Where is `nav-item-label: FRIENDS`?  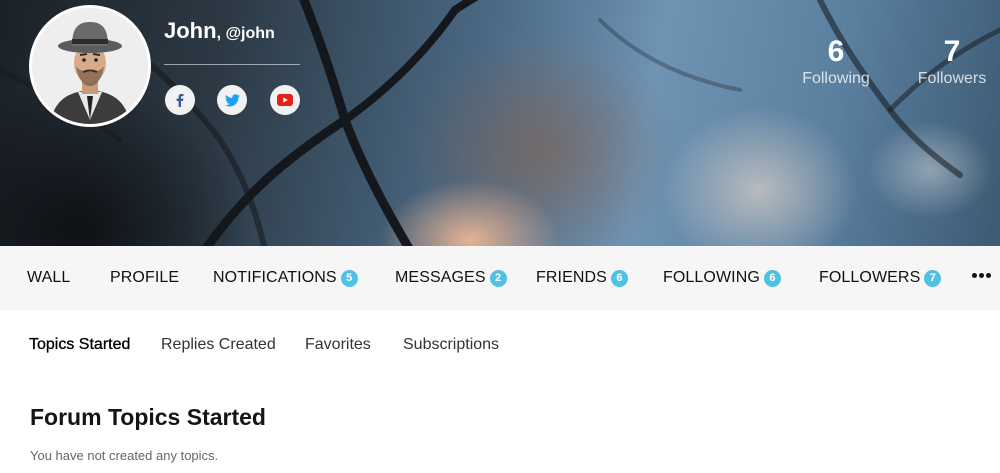
nav-item-label: FRIENDS is located at coordinates (571, 277).